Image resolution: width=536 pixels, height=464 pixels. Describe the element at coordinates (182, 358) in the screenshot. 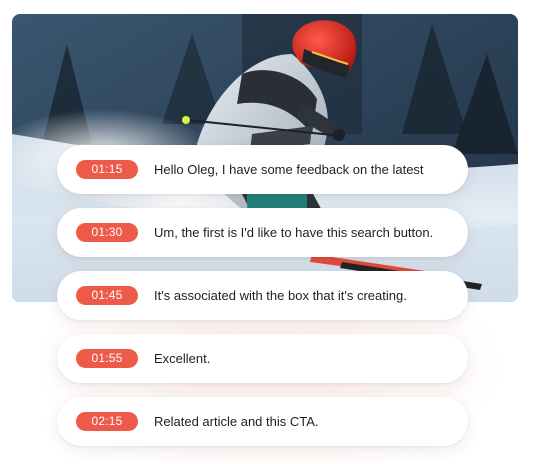

I see `transcript-text: Excellent.` at that location.